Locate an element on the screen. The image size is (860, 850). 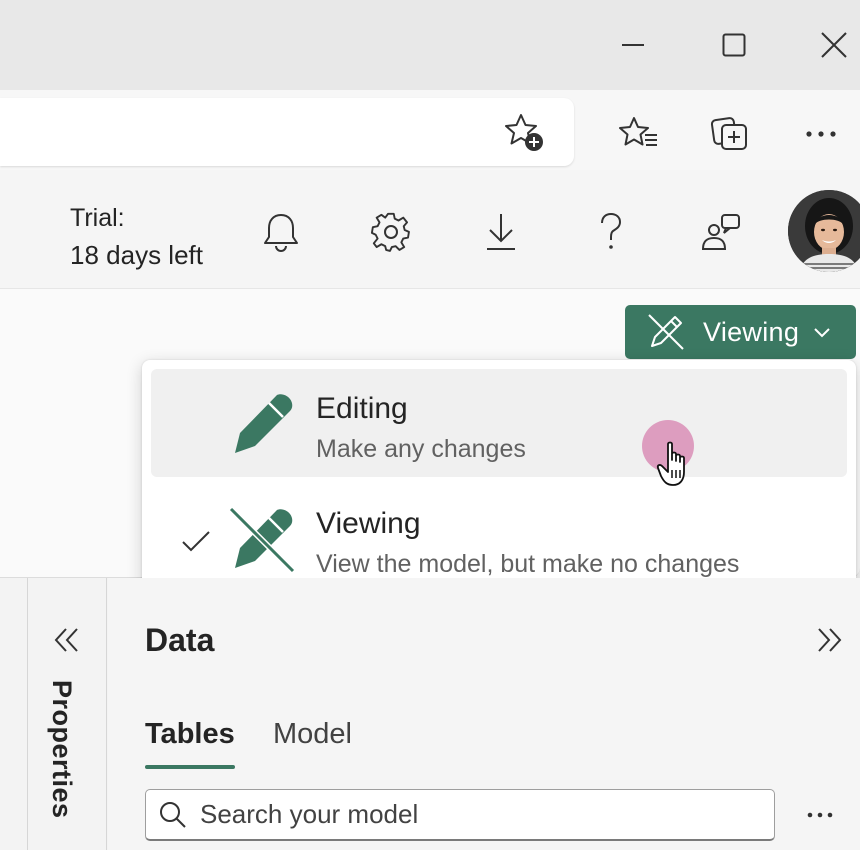
tab-tables: Tables is located at coordinates (190, 734).